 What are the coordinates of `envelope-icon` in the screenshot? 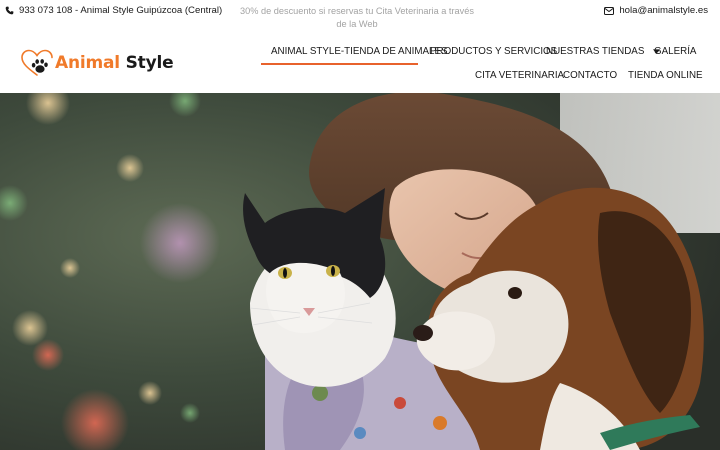 It's located at (609, 10).